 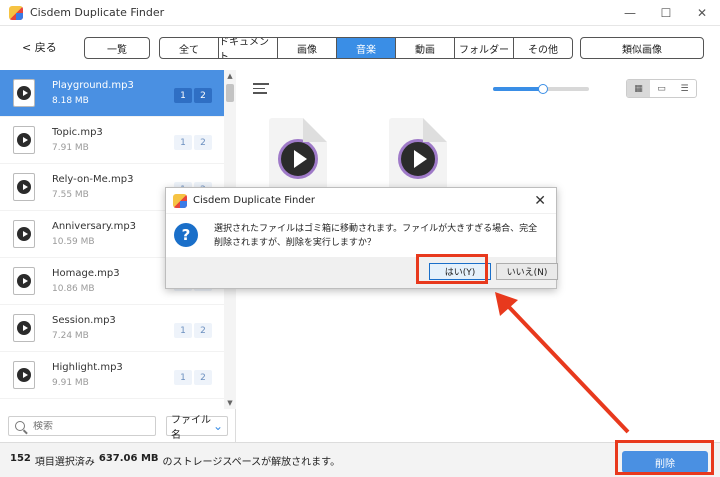 I want to click on file-name: Playground.mp3, so click(x=93, y=85).